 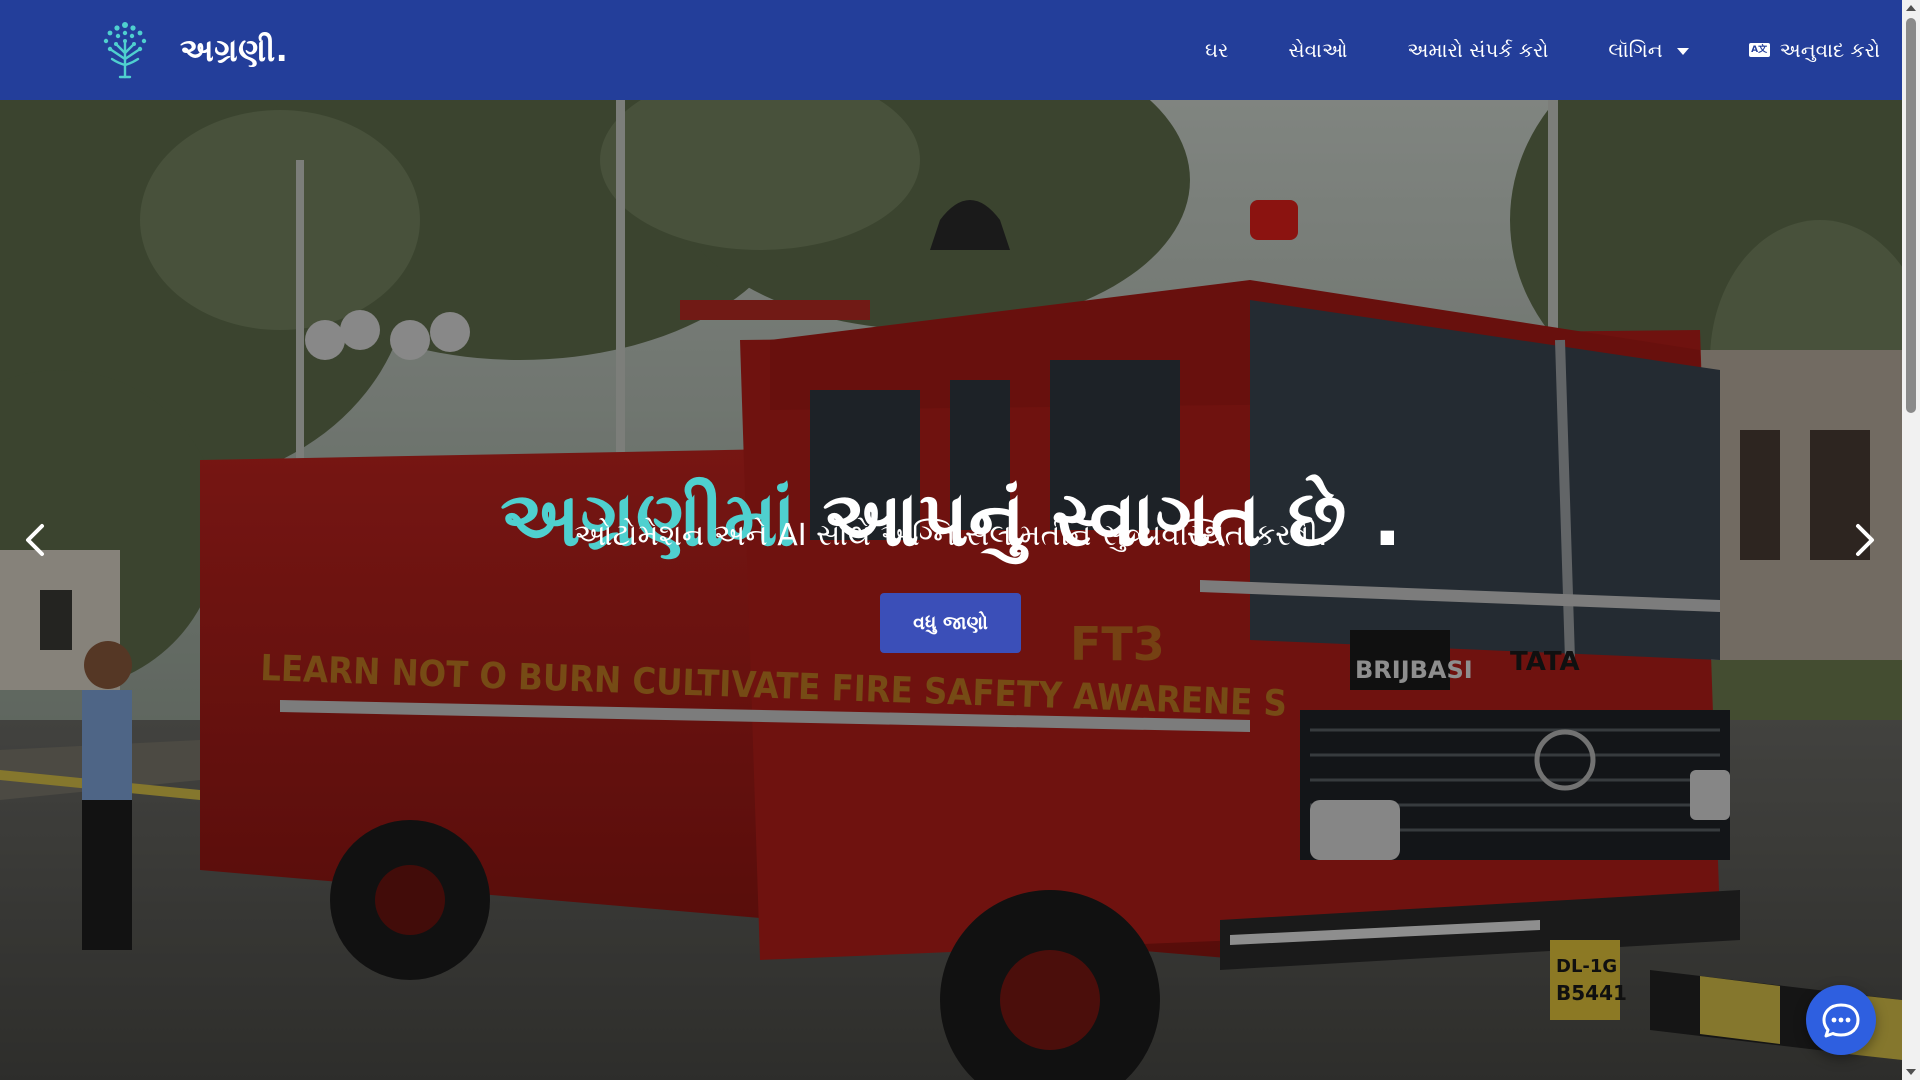 I want to click on chat-widget-button, so click(x=1841, y=1020).